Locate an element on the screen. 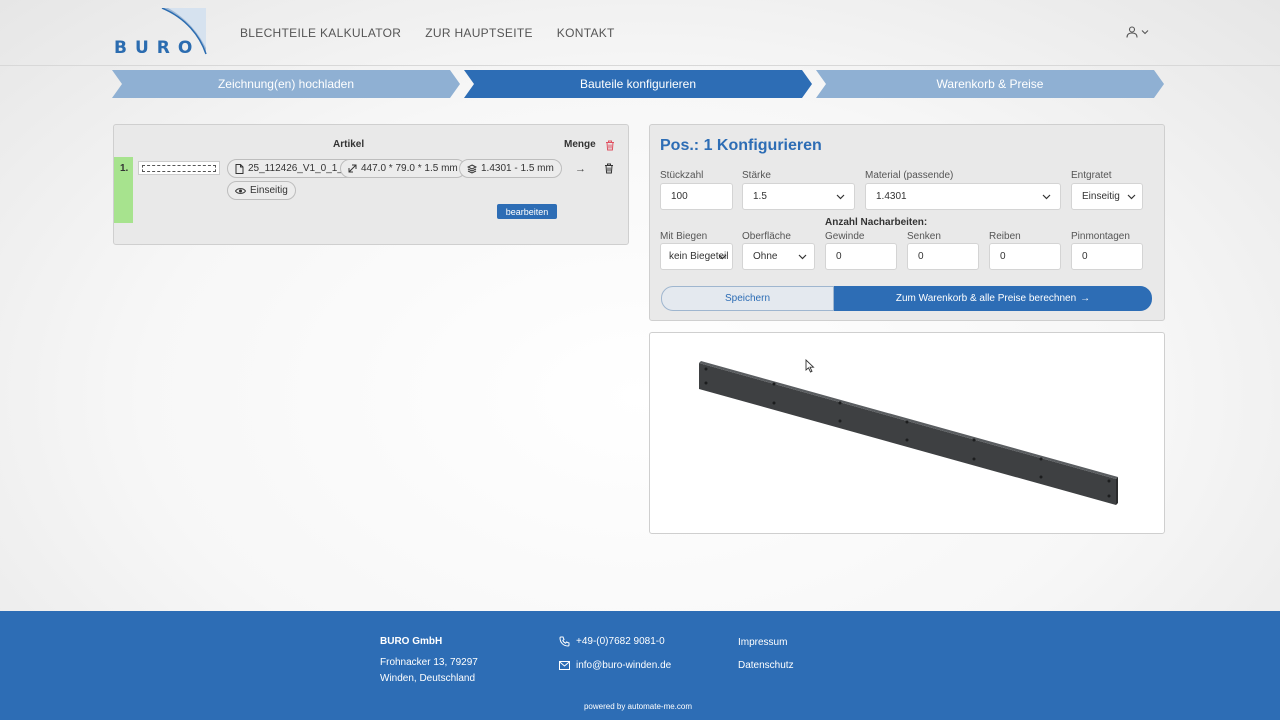 Image resolution: width=1280 pixels, height=720 pixels. sheet-metal-part-render is located at coordinates (908, 433).